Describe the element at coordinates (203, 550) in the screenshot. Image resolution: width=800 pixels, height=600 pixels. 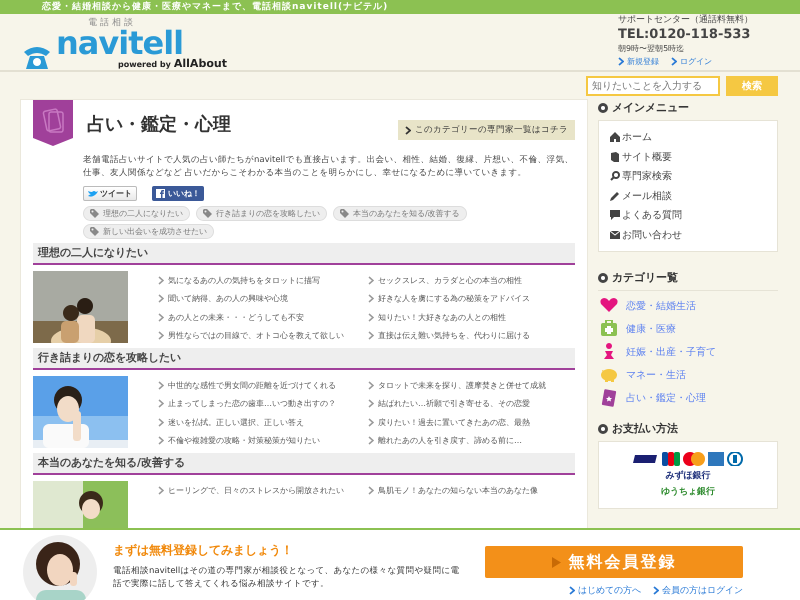
I see `signup-heading: まずは無料登録してみましょう！` at that location.